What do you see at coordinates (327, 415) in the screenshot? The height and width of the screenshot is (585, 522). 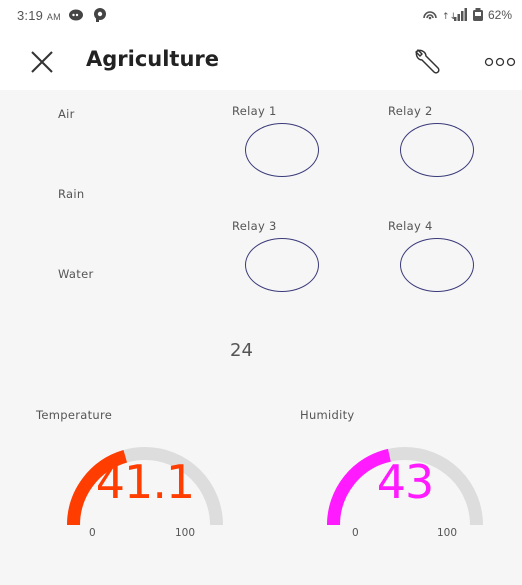 I see `humidity-label: Humidity` at bounding box center [327, 415].